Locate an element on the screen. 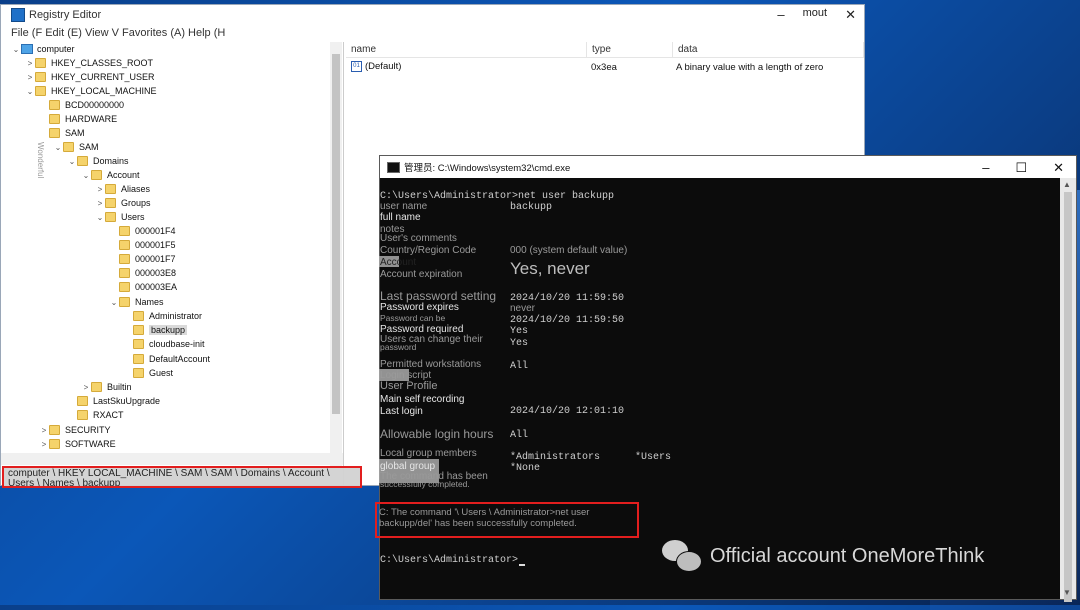 The image size is (1080, 610). field-value: All is located at coordinates (519, 435).